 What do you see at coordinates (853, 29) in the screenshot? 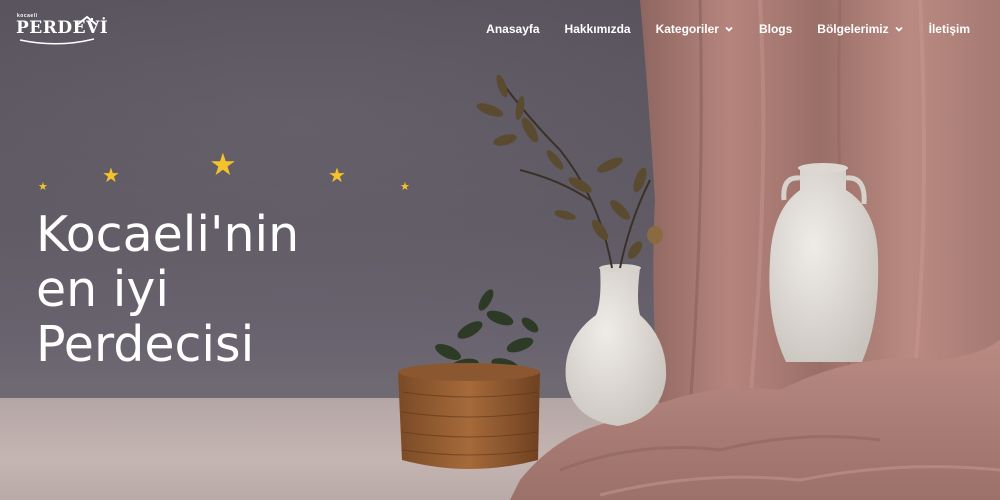
I see `nav-label: Bölgelerimiz` at bounding box center [853, 29].